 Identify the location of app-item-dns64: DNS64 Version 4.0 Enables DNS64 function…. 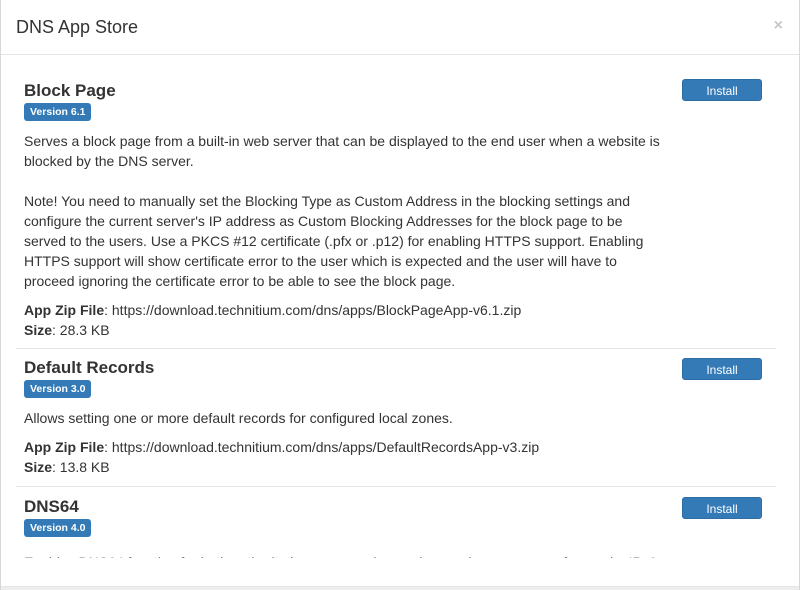
(396, 522).